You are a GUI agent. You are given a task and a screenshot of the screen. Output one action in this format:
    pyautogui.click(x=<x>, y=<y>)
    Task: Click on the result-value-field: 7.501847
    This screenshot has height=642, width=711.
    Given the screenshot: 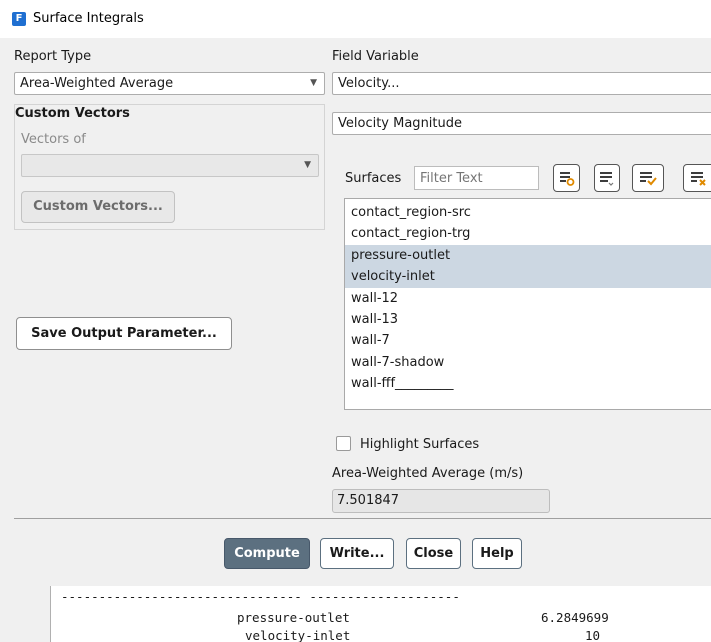 What is the action you would take?
    pyautogui.click(x=441, y=501)
    